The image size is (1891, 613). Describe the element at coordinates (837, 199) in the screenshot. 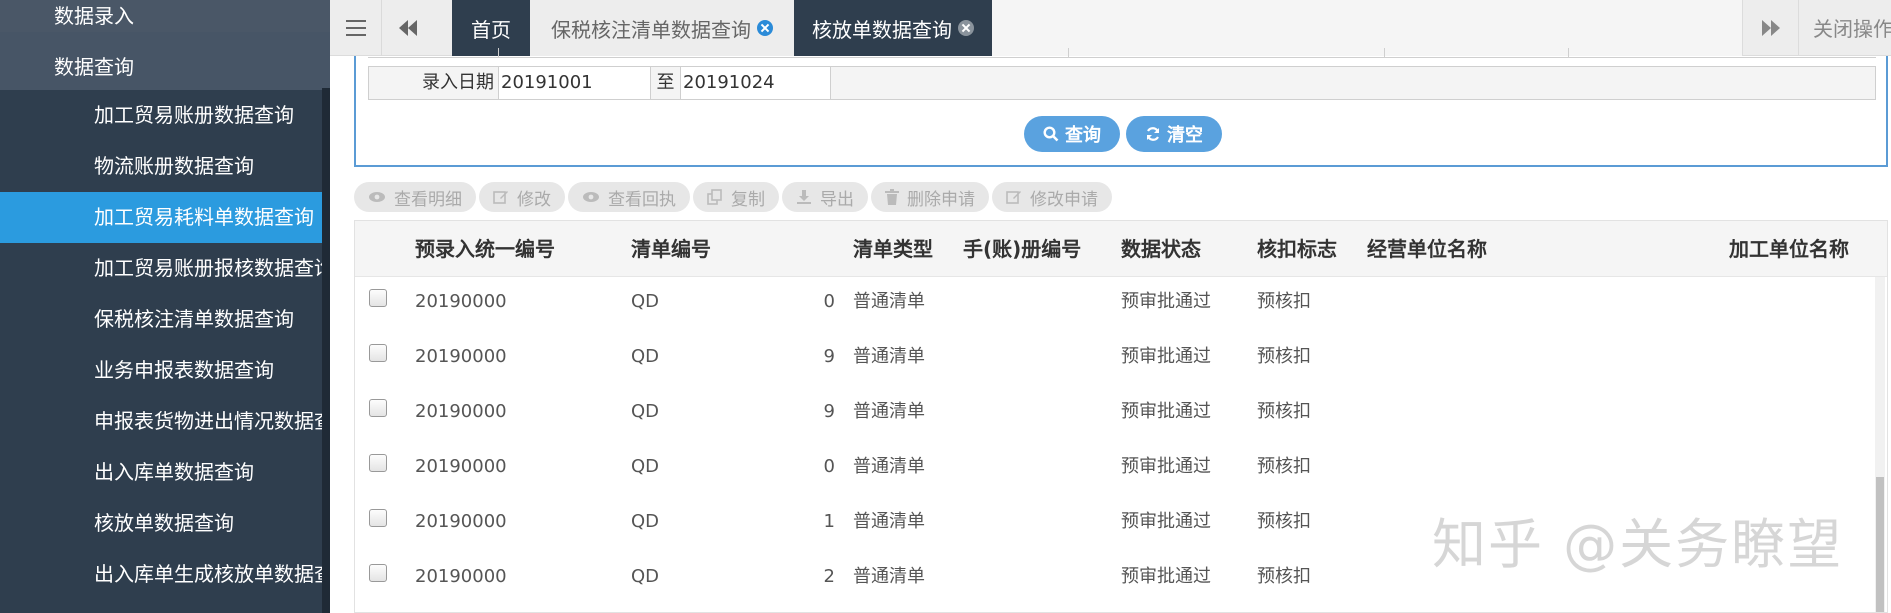

I see `export-label: 导出` at that location.